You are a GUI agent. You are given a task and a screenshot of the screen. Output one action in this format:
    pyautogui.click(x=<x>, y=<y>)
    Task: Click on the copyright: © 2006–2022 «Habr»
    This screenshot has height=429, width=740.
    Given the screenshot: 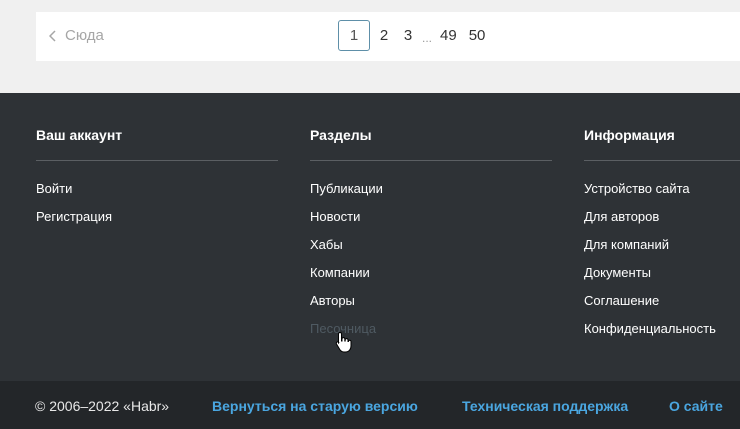 What is the action you would take?
    pyautogui.click(x=102, y=406)
    